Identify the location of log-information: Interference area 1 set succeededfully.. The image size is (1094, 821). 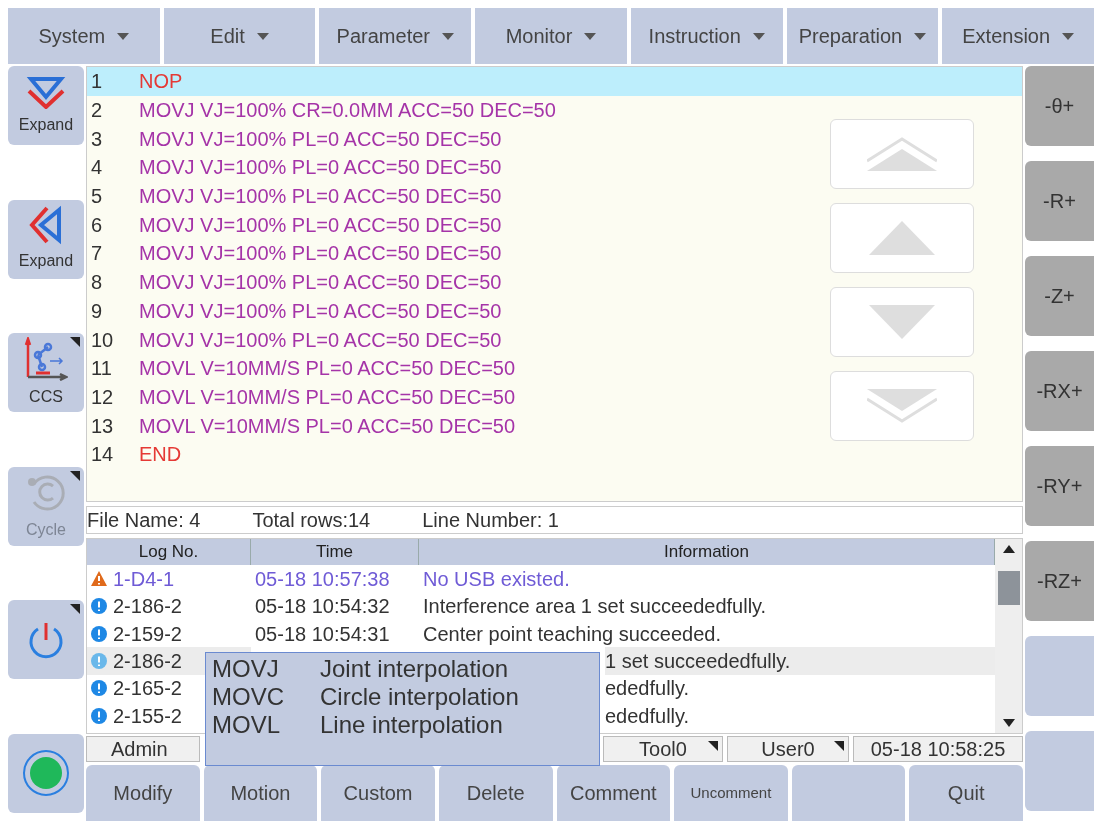
(595, 607).